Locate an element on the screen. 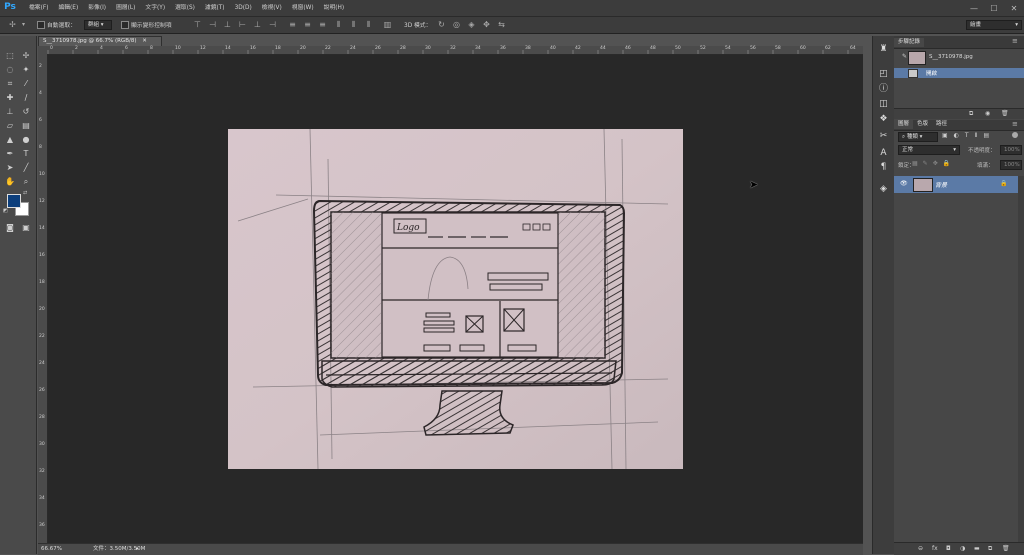 The image size is (1024, 555). delete-layer-icon: 🗑 is located at coordinates (1006, 548).